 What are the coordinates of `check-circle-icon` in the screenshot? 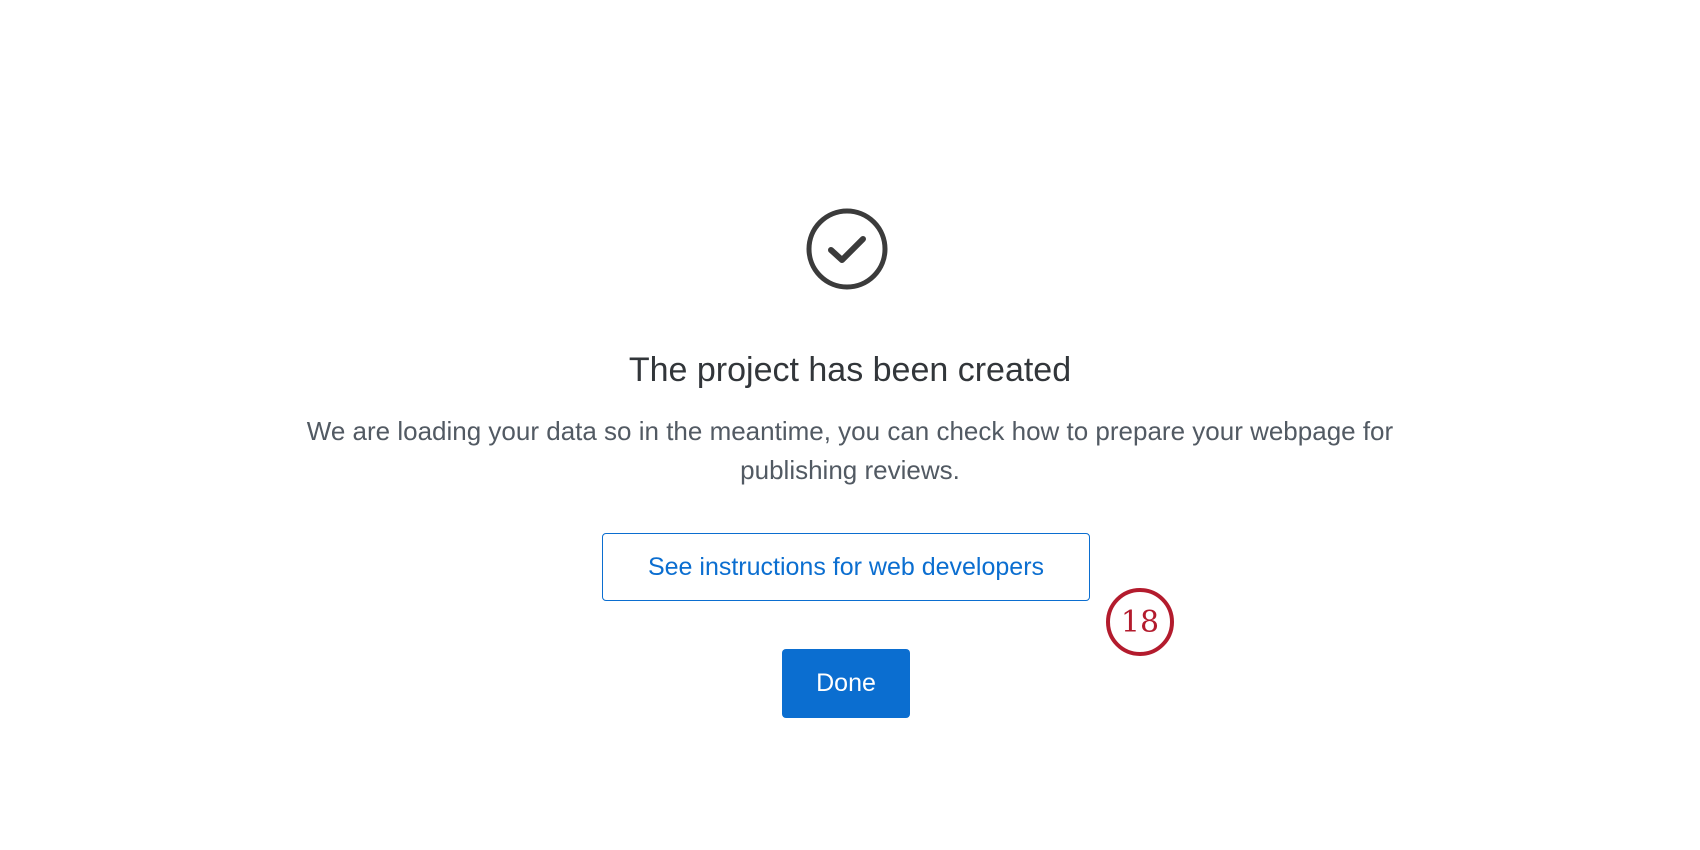 It's located at (847, 249).